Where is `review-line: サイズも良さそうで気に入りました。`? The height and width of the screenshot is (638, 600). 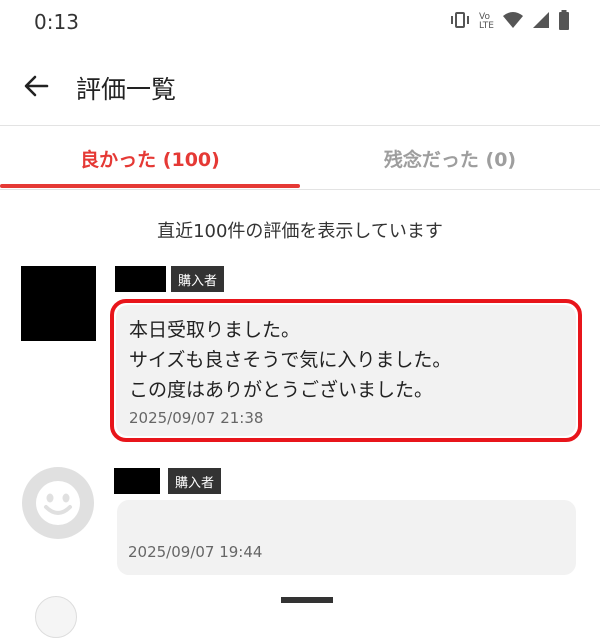
review-line: サイズも良さそうで気に入りました。 is located at coordinates (290, 360).